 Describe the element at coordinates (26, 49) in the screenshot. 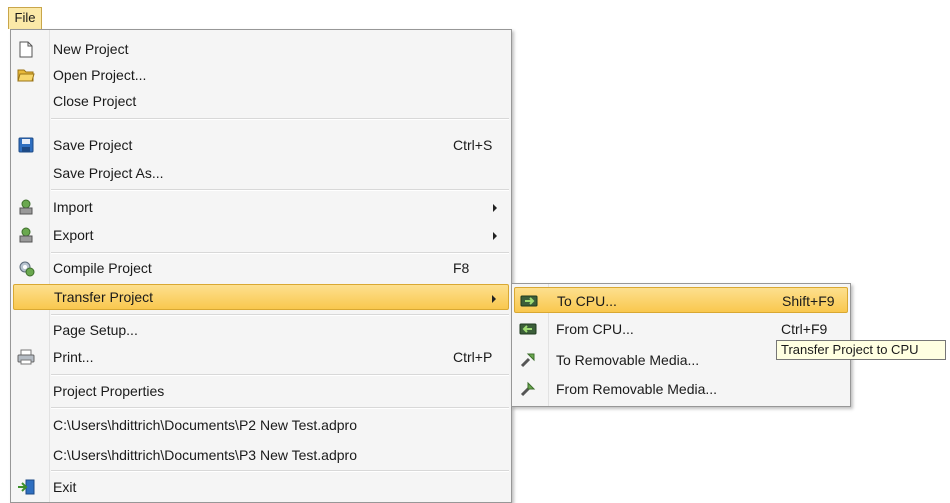

I see `new-document-icon` at that location.